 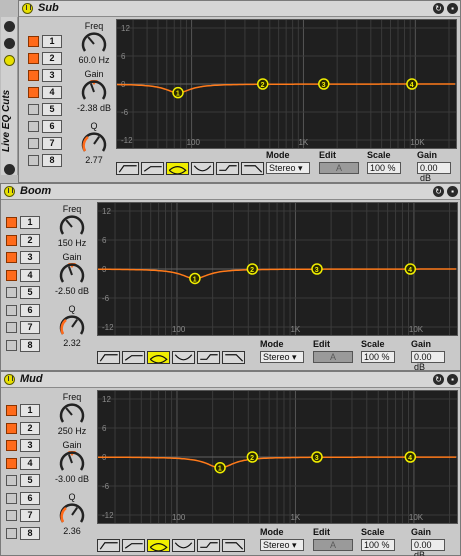 I want to click on rack-list-icon, so click(x=9, y=43).